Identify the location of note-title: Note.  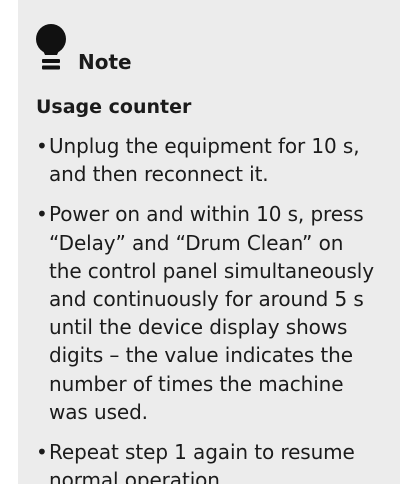
(105, 62).